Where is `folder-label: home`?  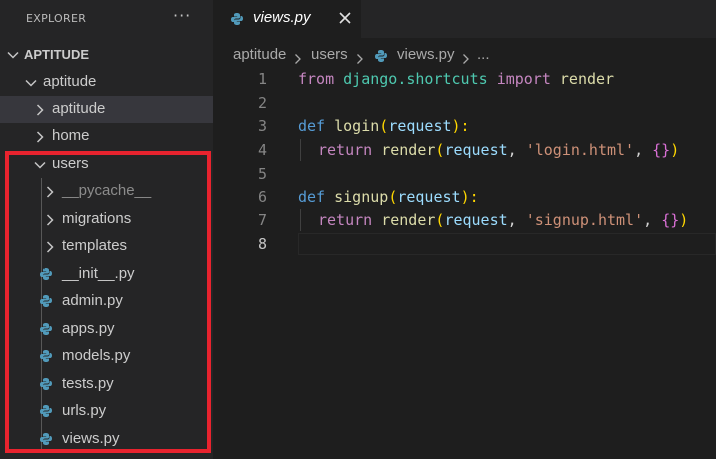
folder-label: home is located at coordinates (71, 135).